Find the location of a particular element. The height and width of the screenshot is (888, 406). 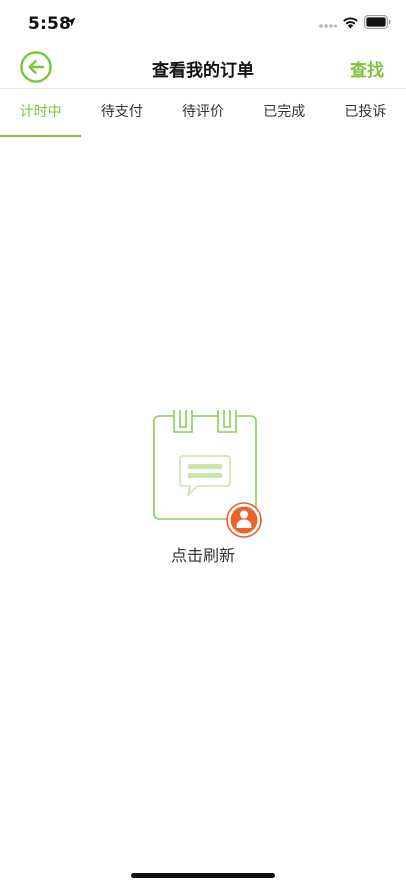

tab-completed: 已完成 is located at coordinates (284, 113).